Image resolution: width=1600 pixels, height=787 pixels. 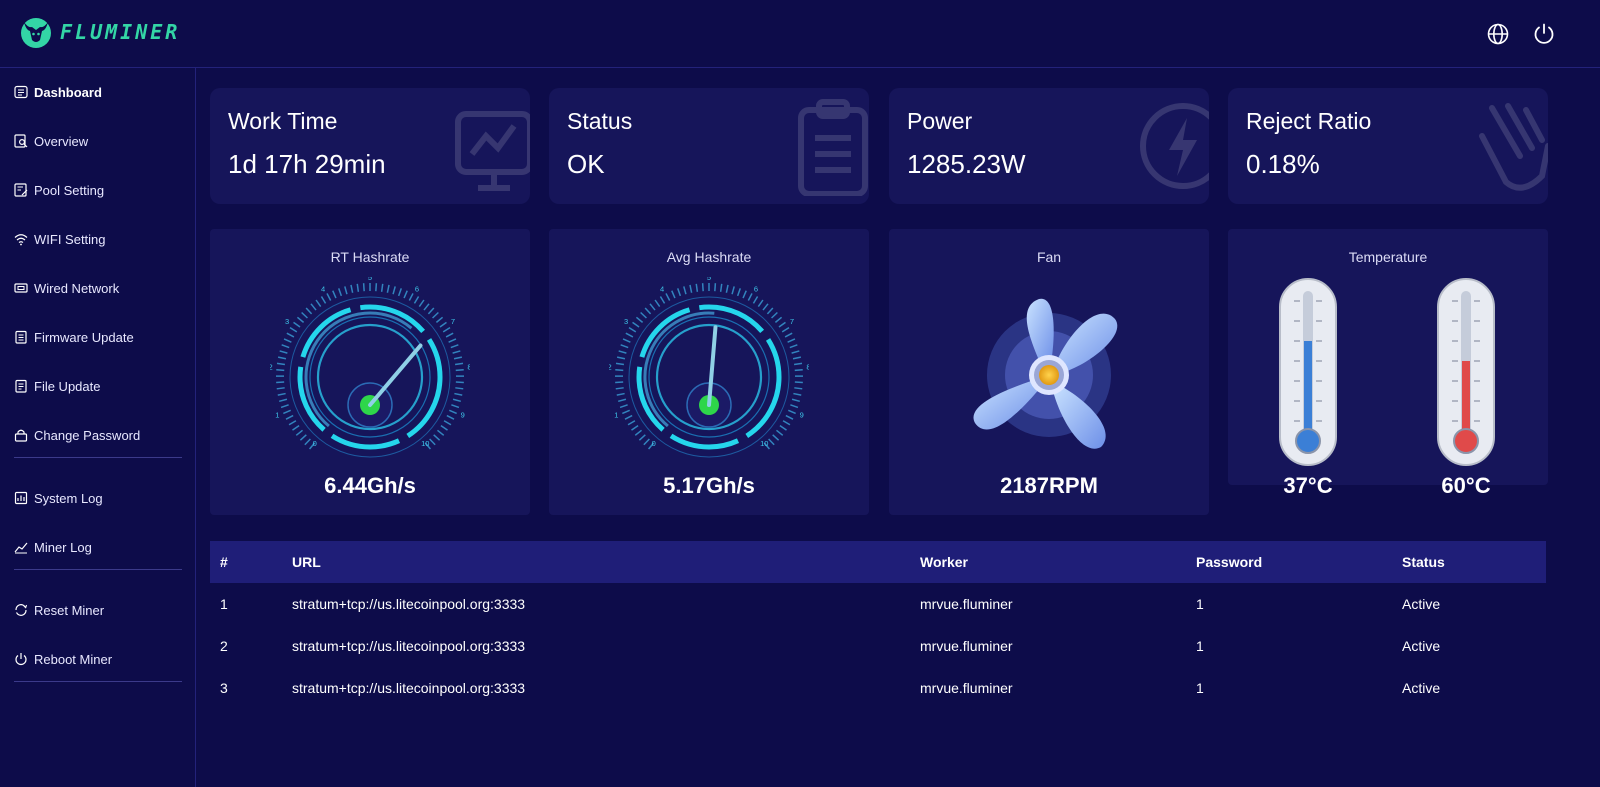 What do you see at coordinates (21, 240) in the screenshot?
I see `wifi-icon` at bounding box center [21, 240].